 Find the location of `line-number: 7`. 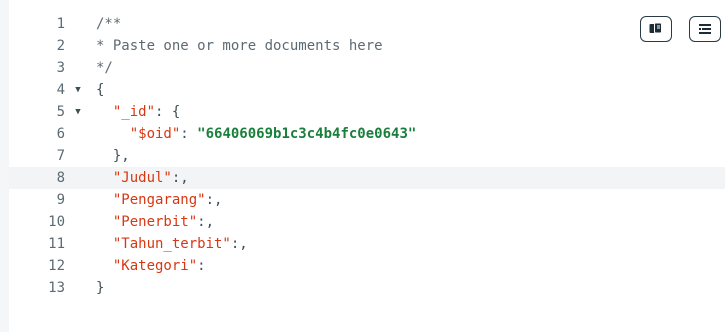

line-number: 7 is located at coordinates (60, 156).